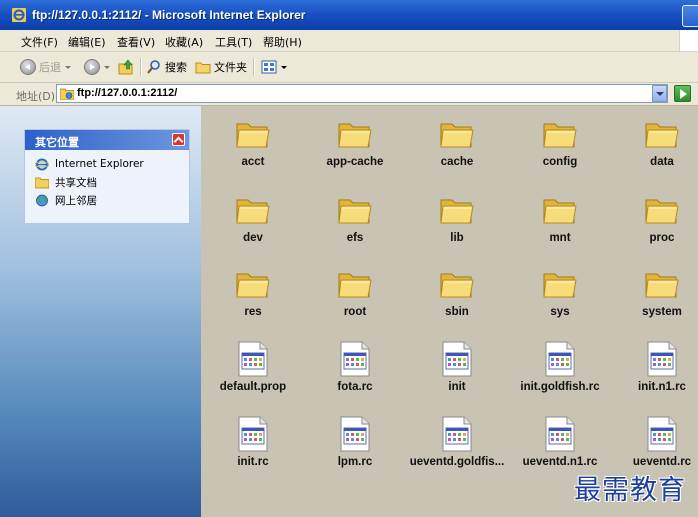  I want to click on folders-button: 文件夹, so click(221, 67).